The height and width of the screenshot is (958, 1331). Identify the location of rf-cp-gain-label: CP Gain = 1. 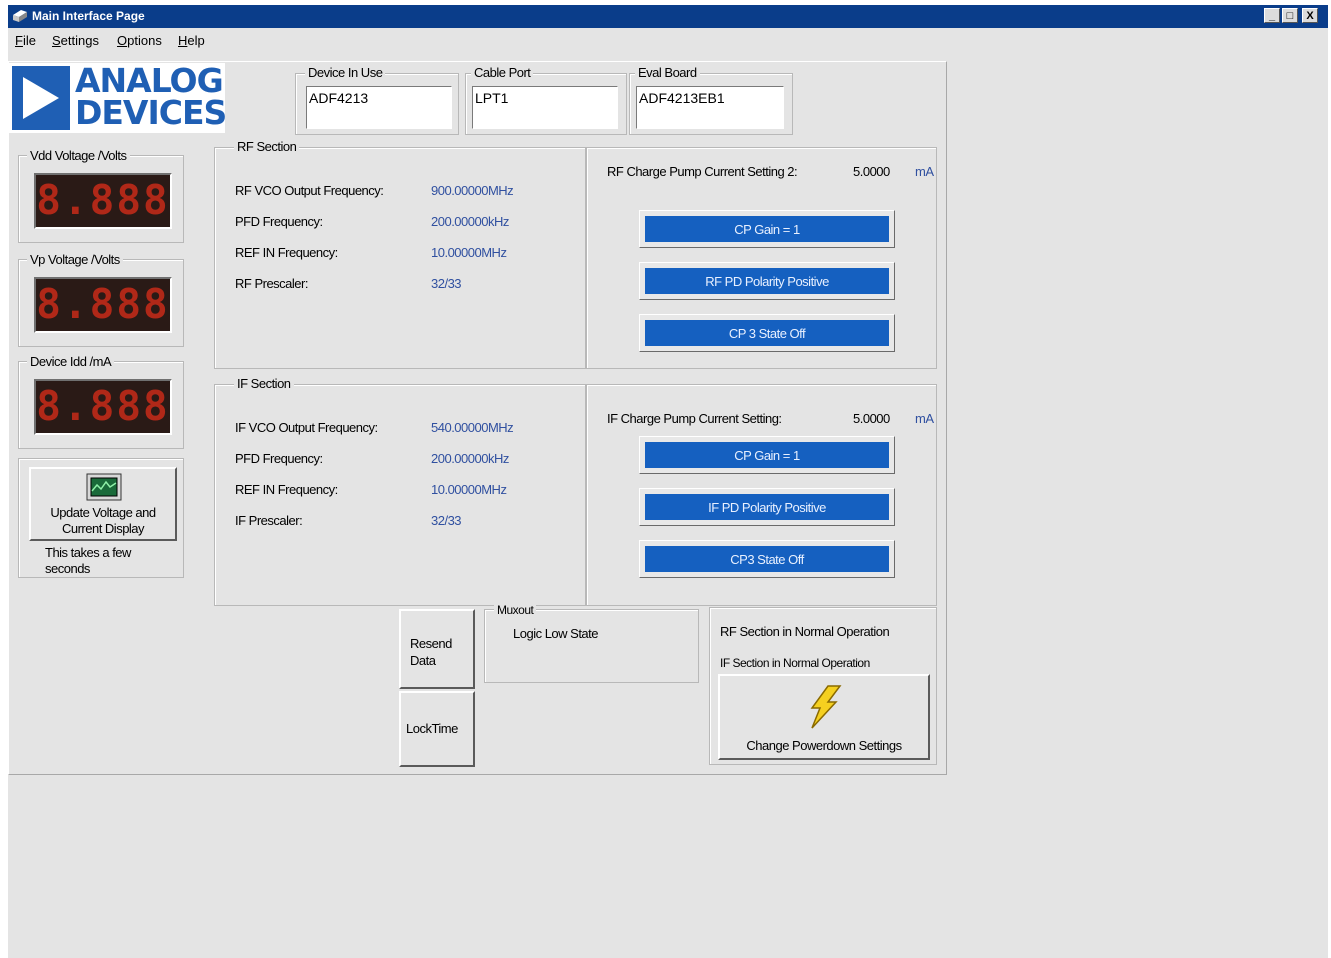
(767, 229).